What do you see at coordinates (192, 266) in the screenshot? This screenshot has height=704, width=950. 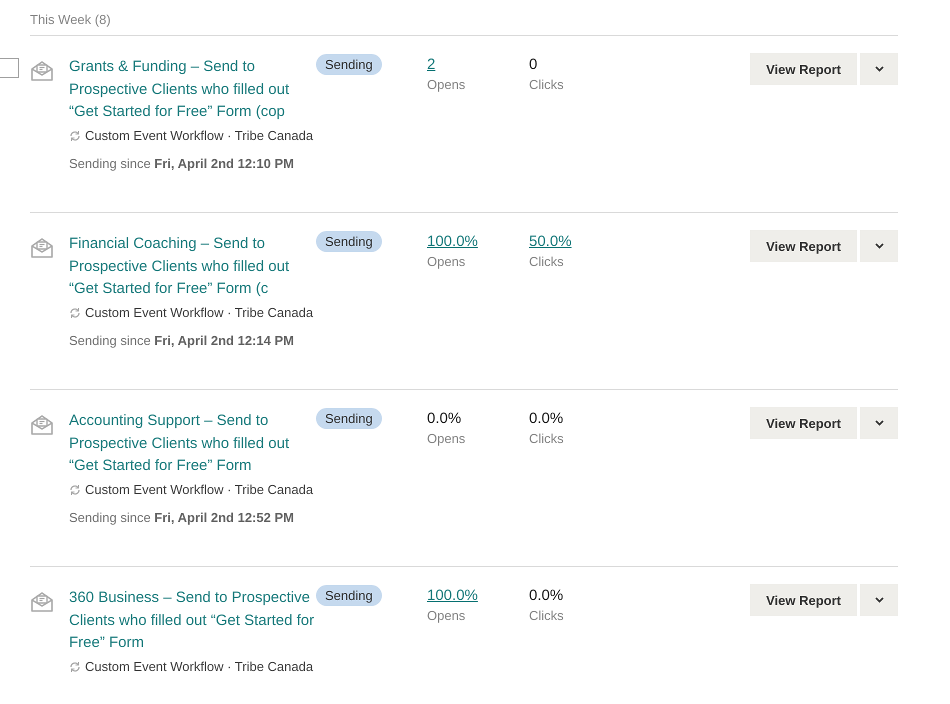 I see `campaign-title-link: Financial Coaching – Send to Prospective Clients who filled out “Get Started for Free” Form (c` at bounding box center [192, 266].